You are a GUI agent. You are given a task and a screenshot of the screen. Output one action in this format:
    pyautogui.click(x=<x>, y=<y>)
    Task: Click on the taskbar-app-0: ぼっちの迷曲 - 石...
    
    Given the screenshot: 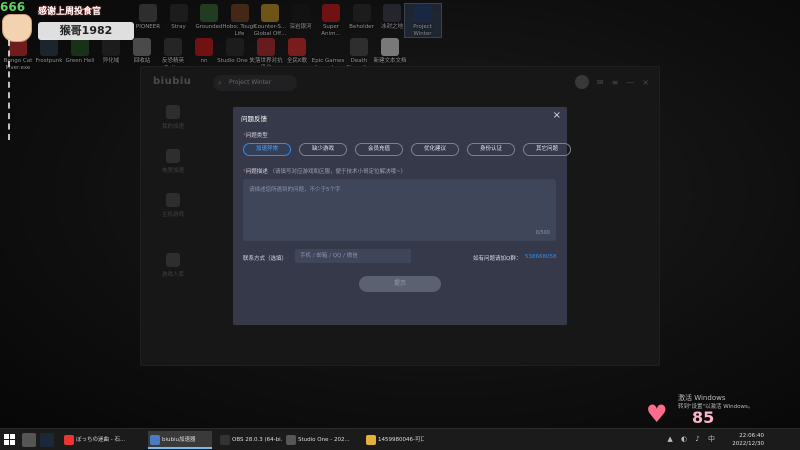 What is the action you would take?
    pyautogui.click(x=102, y=440)
    